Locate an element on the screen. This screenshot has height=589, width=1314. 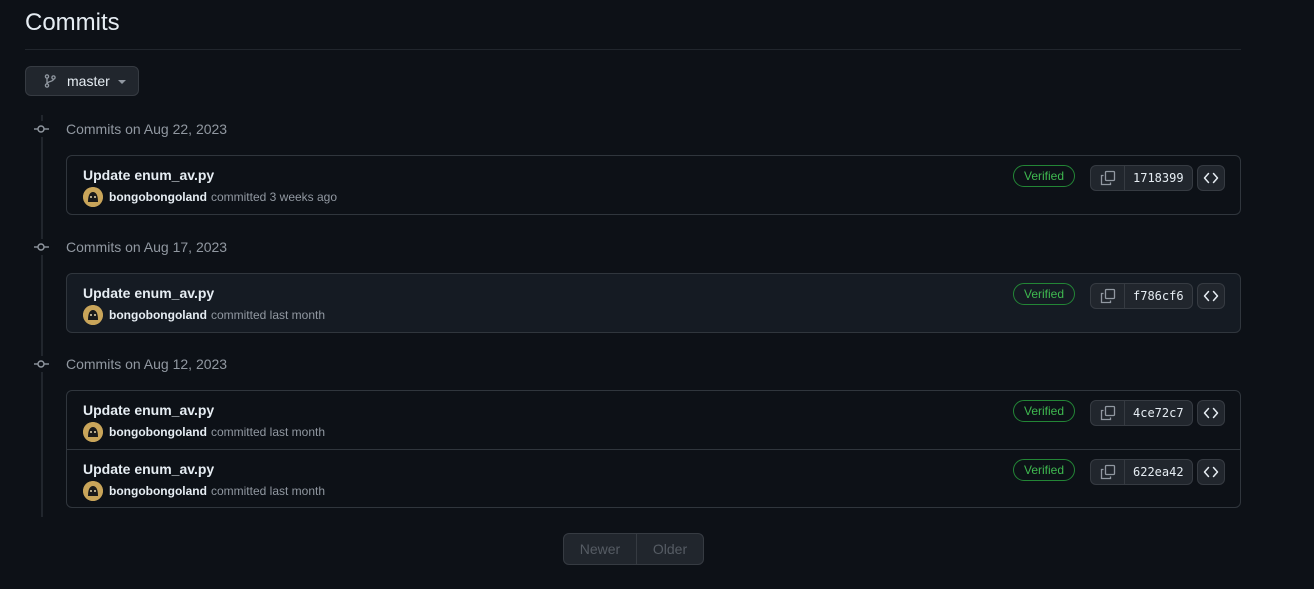
commit-group-date: Commits on Aug 22, 2023 is located at coordinates (147, 129).